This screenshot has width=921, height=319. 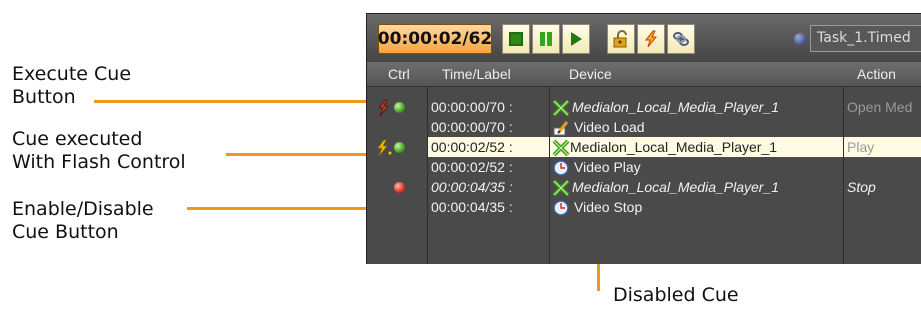 I want to click on column-device: Device, so click(x=590, y=74).